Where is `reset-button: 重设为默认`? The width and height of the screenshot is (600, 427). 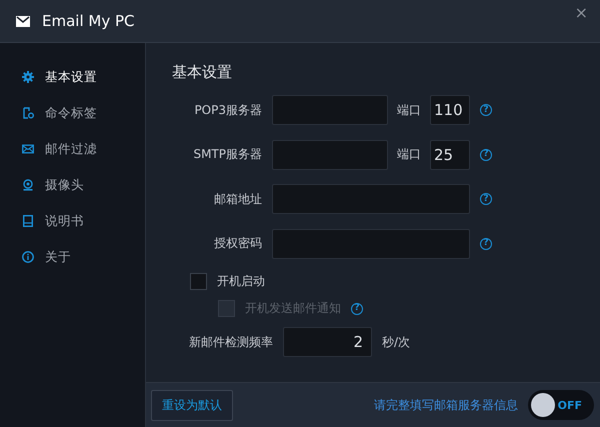
reset-button: 重设为默认 is located at coordinates (192, 405).